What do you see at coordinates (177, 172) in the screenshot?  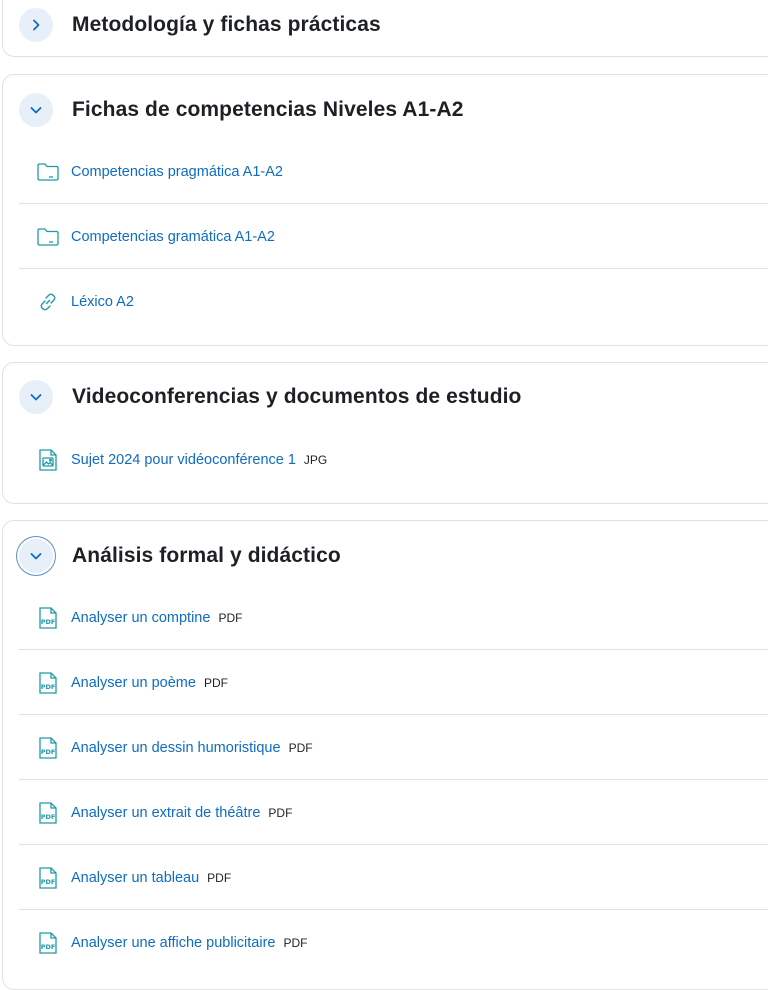 I see `activity-link: Competencias pragmática A1-A2` at bounding box center [177, 172].